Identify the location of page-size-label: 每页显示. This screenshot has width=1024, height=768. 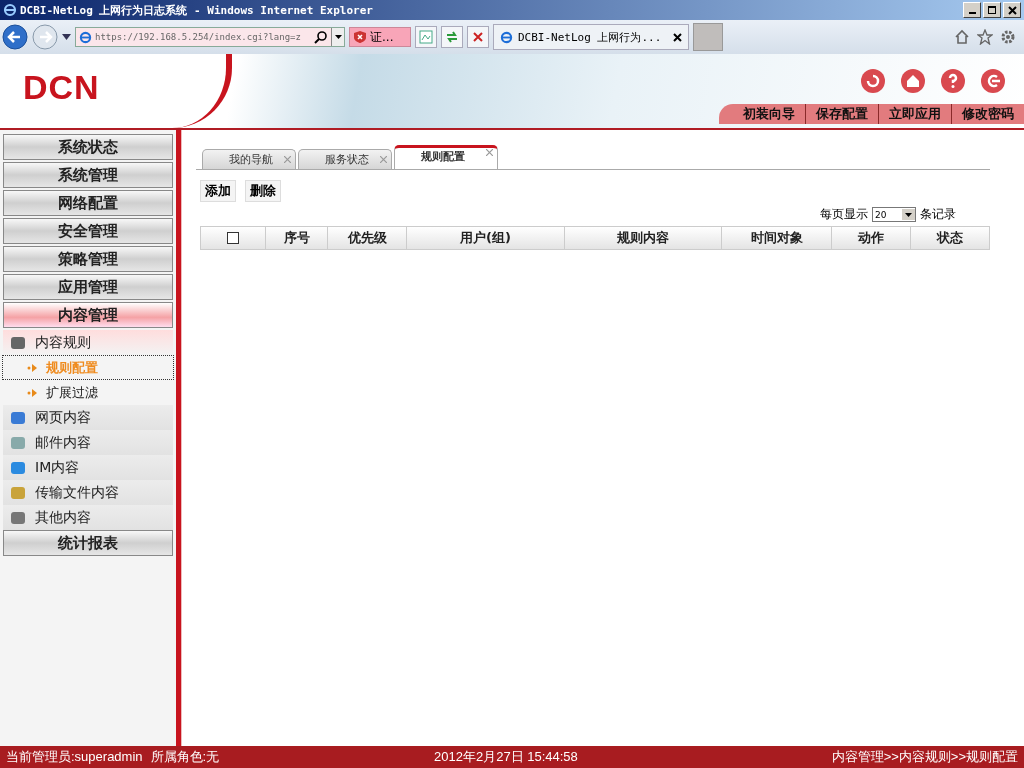
(844, 214).